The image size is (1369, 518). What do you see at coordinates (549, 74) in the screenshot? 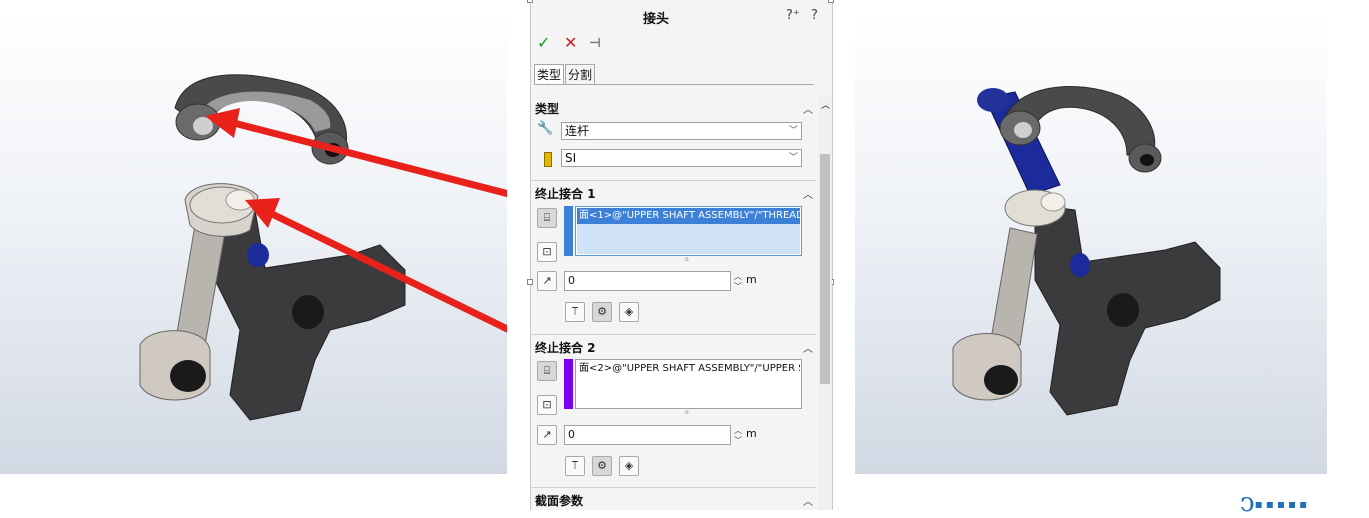
I see `tab-type: 类型` at bounding box center [549, 74].